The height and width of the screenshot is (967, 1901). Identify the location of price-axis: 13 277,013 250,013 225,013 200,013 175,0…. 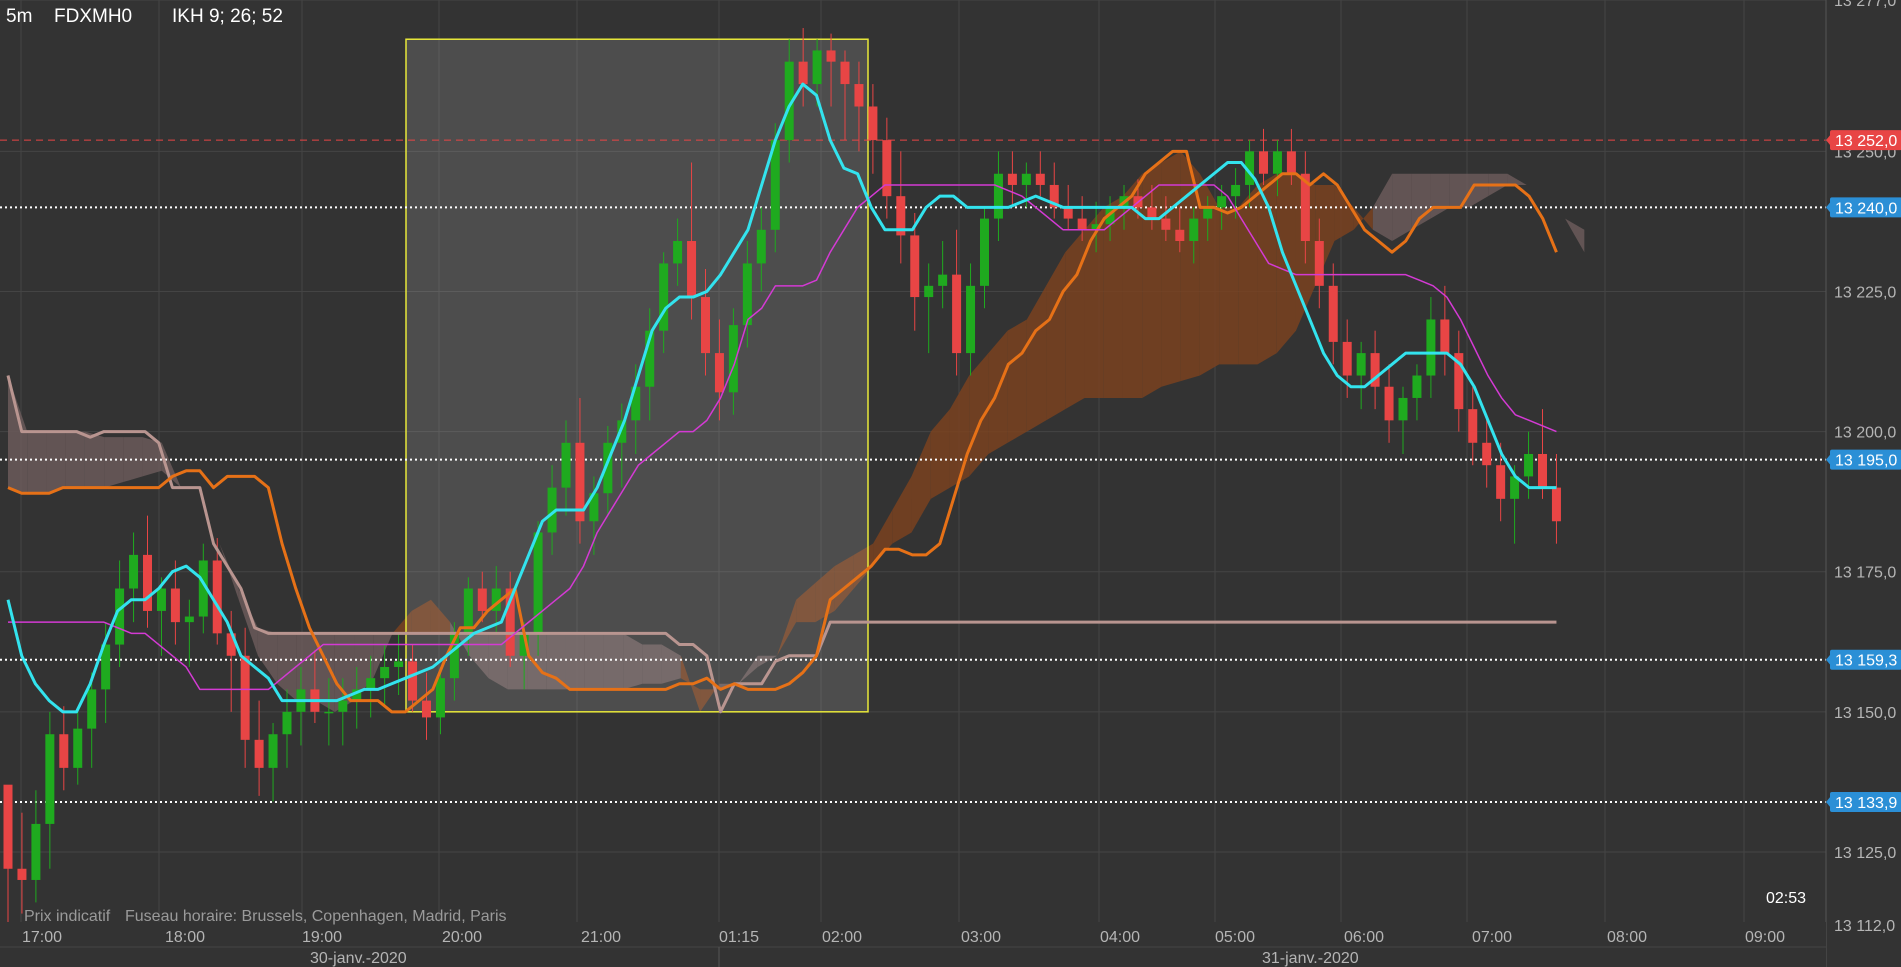
(1863, 483).